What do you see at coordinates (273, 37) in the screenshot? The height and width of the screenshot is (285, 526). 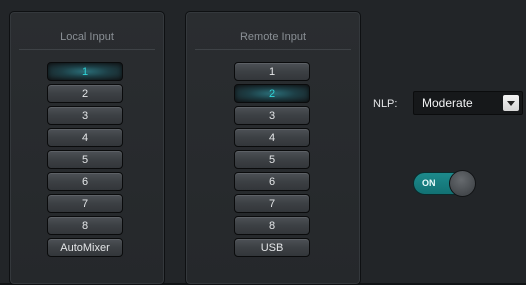 I see `remote-input-title: Remote Input` at bounding box center [273, 37].